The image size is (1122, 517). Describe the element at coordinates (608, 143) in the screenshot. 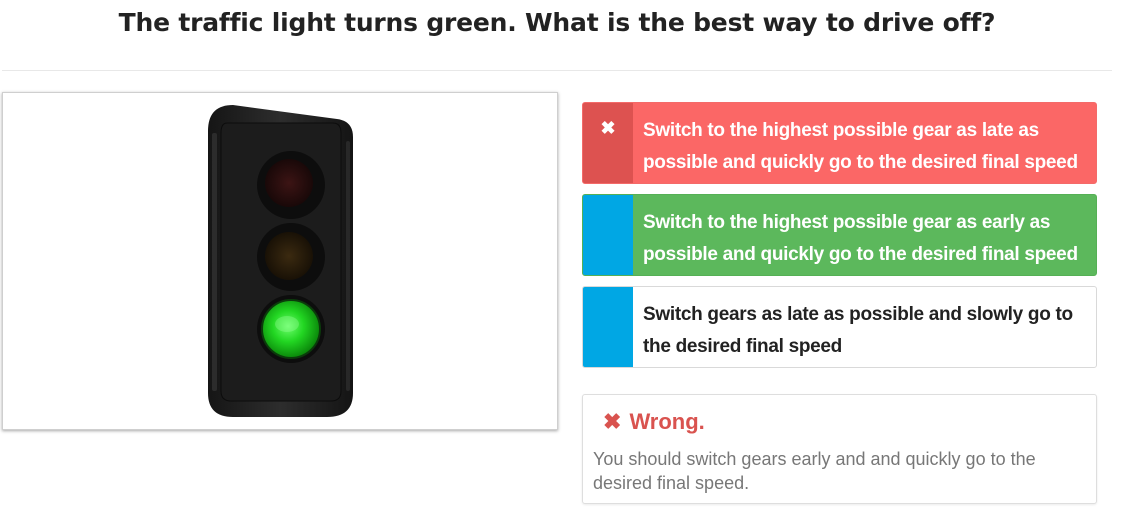

I see `answer-1-marker: ✖` at that location.